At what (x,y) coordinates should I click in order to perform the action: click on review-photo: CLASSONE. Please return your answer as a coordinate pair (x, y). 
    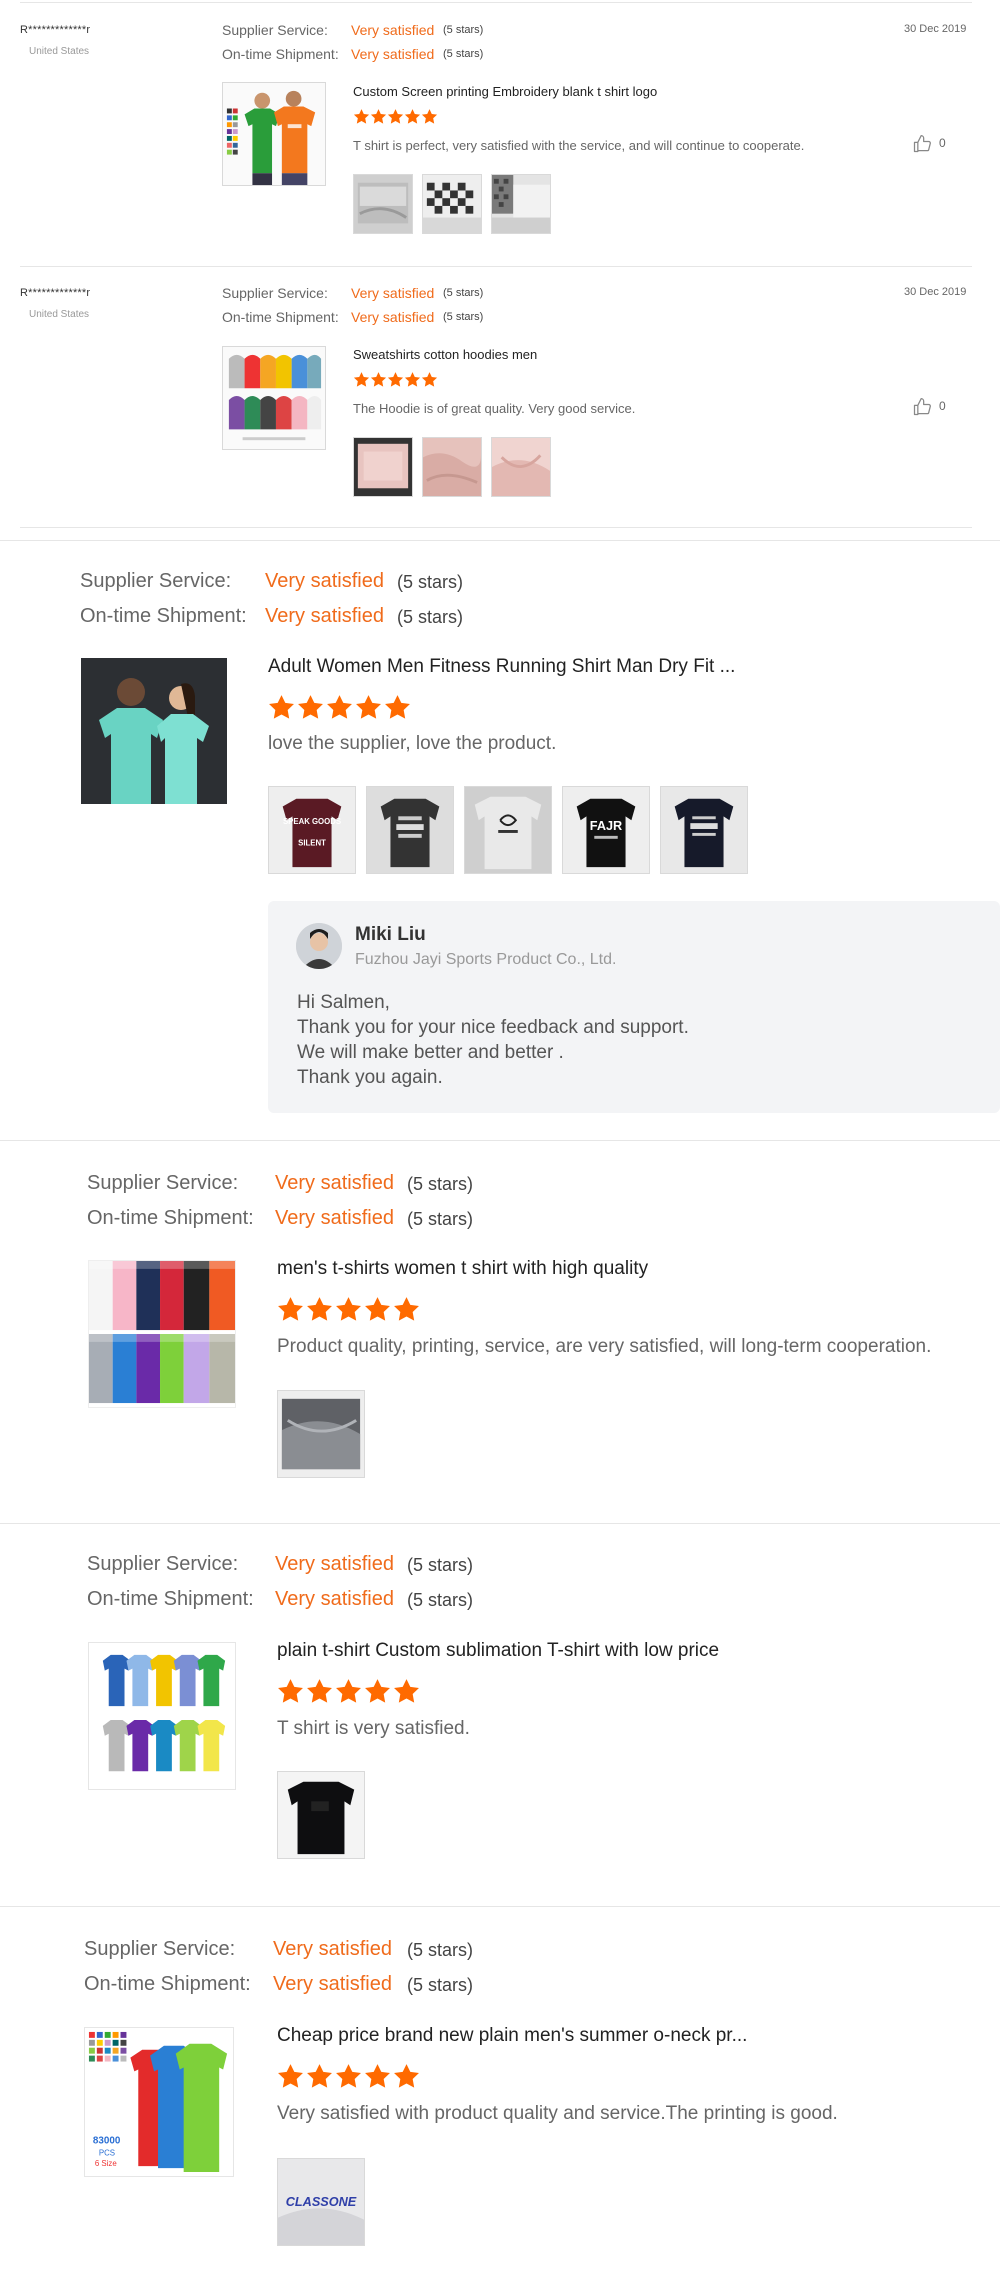
    Looking at the image, I should click on (321, 2202).